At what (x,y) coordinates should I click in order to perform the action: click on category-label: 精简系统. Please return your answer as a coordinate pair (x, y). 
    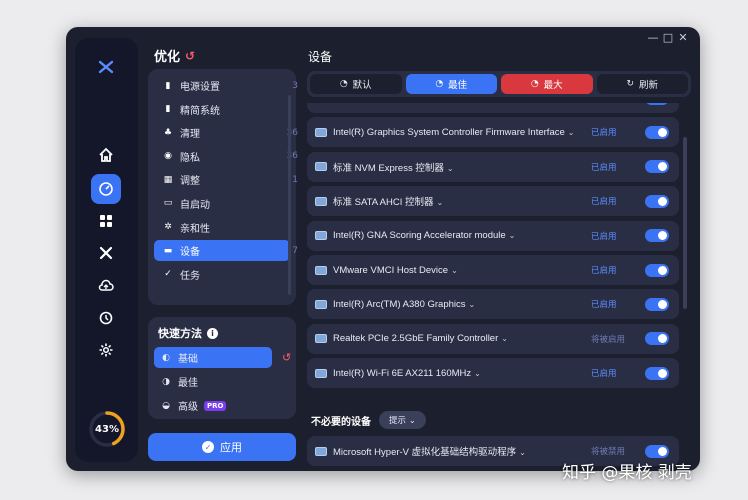
    Looking at the image, I should click on (200, 111).